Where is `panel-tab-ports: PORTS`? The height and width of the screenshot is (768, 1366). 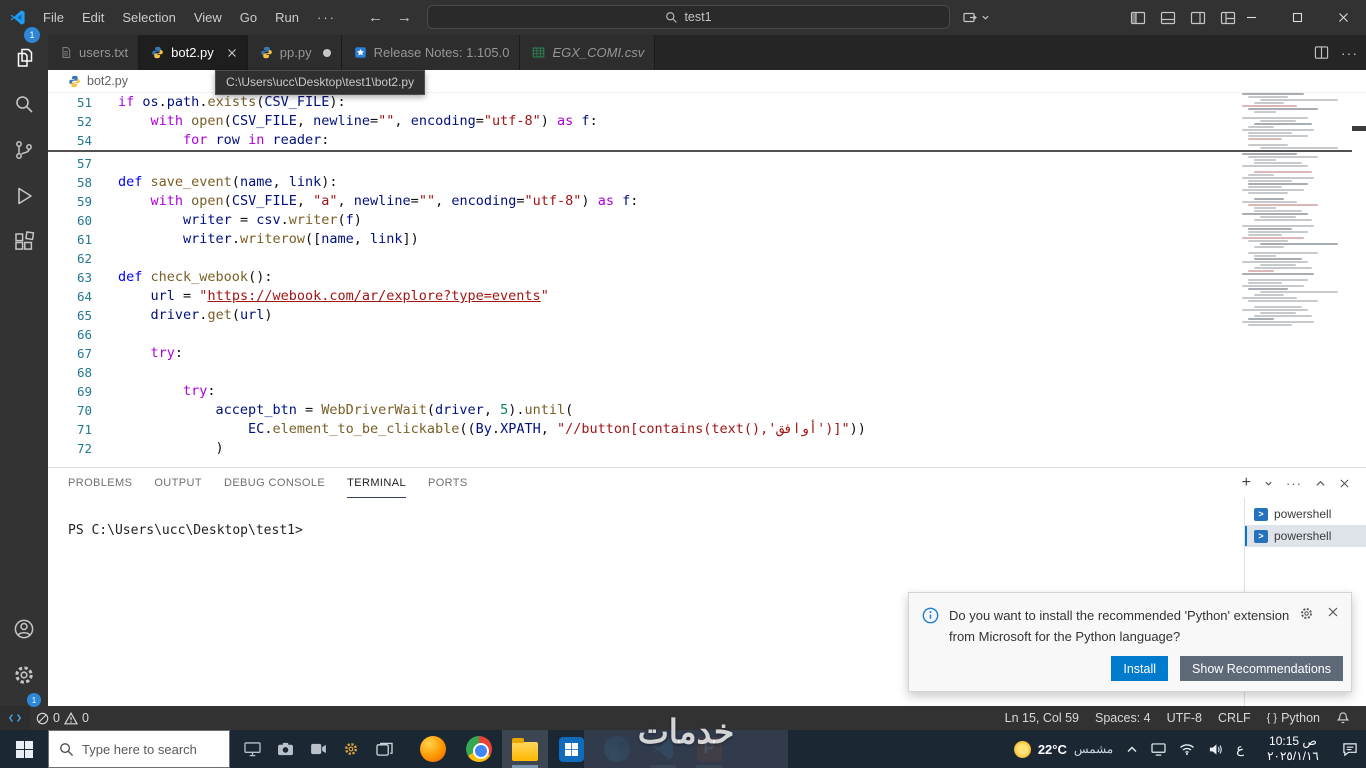 panel-tab-ports: PORTS is located at coordinates (448, 483).